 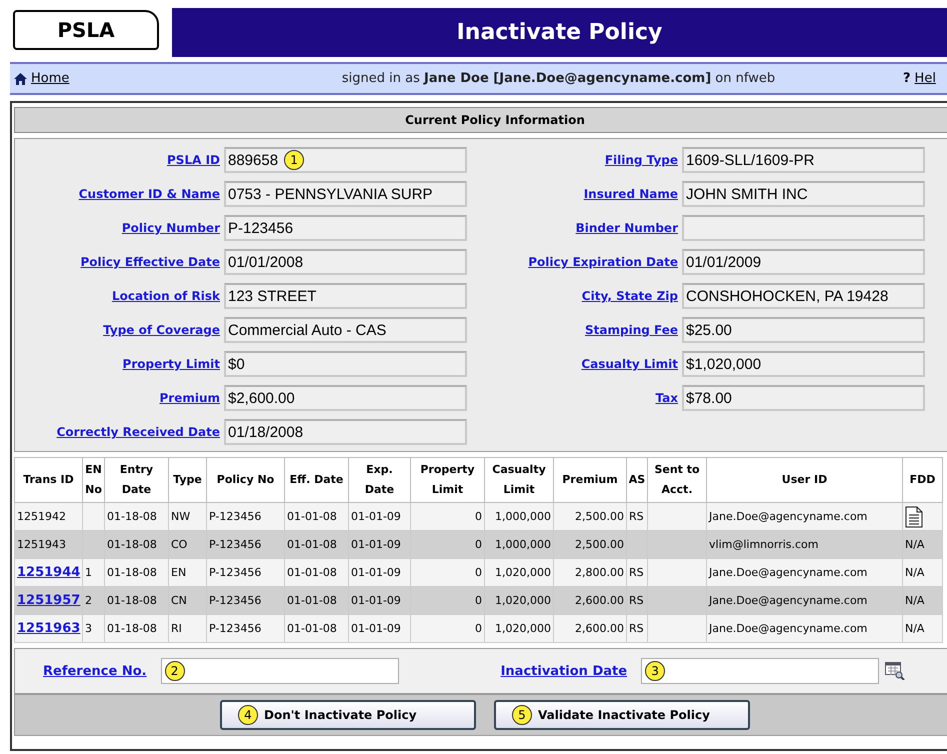 I want to click on field-value: $78.00, so click(x=709, y=398).